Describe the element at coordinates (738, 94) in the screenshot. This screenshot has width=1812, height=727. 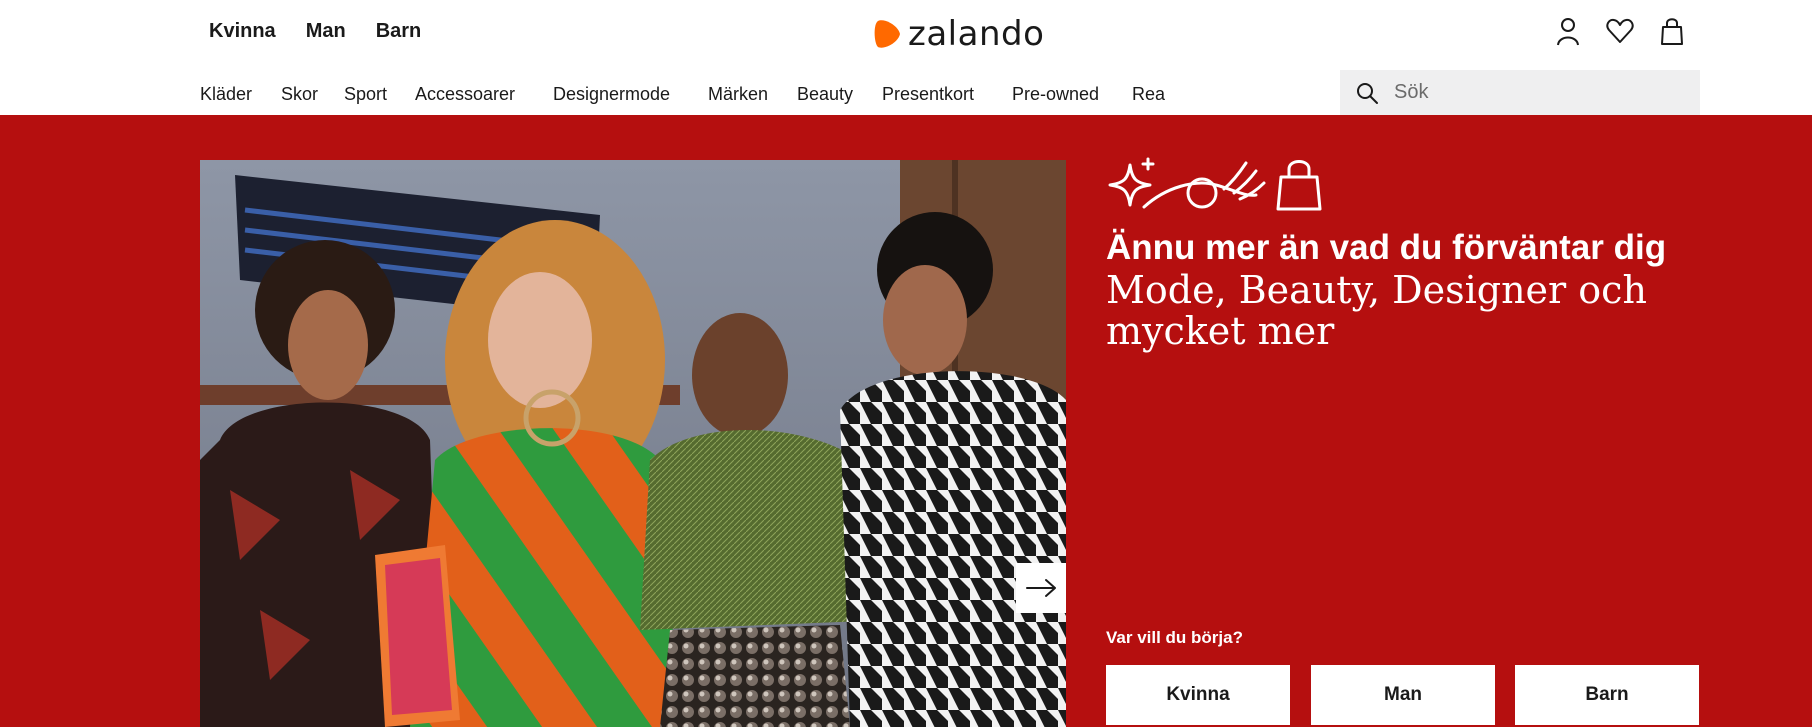
I see `category-marken: Märken` at that location.